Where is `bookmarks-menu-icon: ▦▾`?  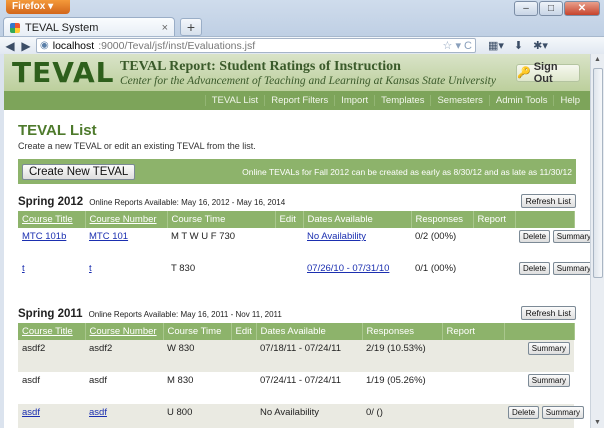 bookmarks-menu-icon: ▦▾ is located at coordinates (496, 45).